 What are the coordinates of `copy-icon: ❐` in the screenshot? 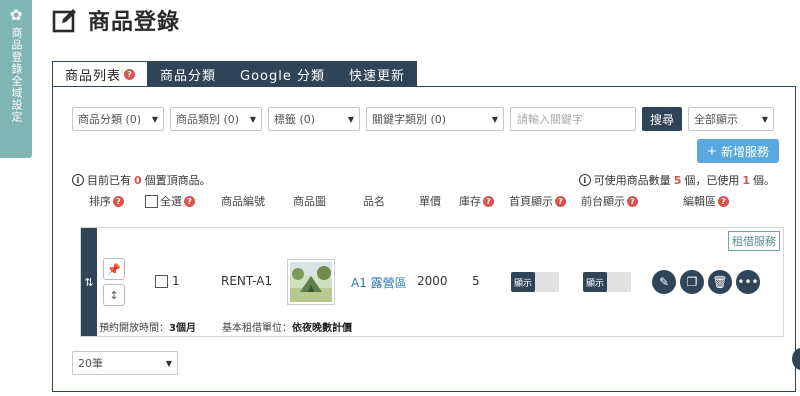 It's located at (692, 282).